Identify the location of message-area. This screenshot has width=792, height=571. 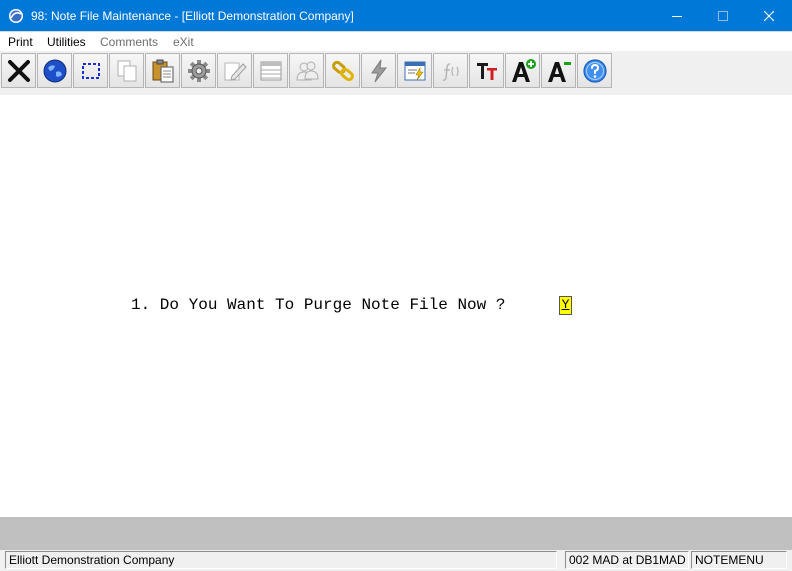
(396, 533).